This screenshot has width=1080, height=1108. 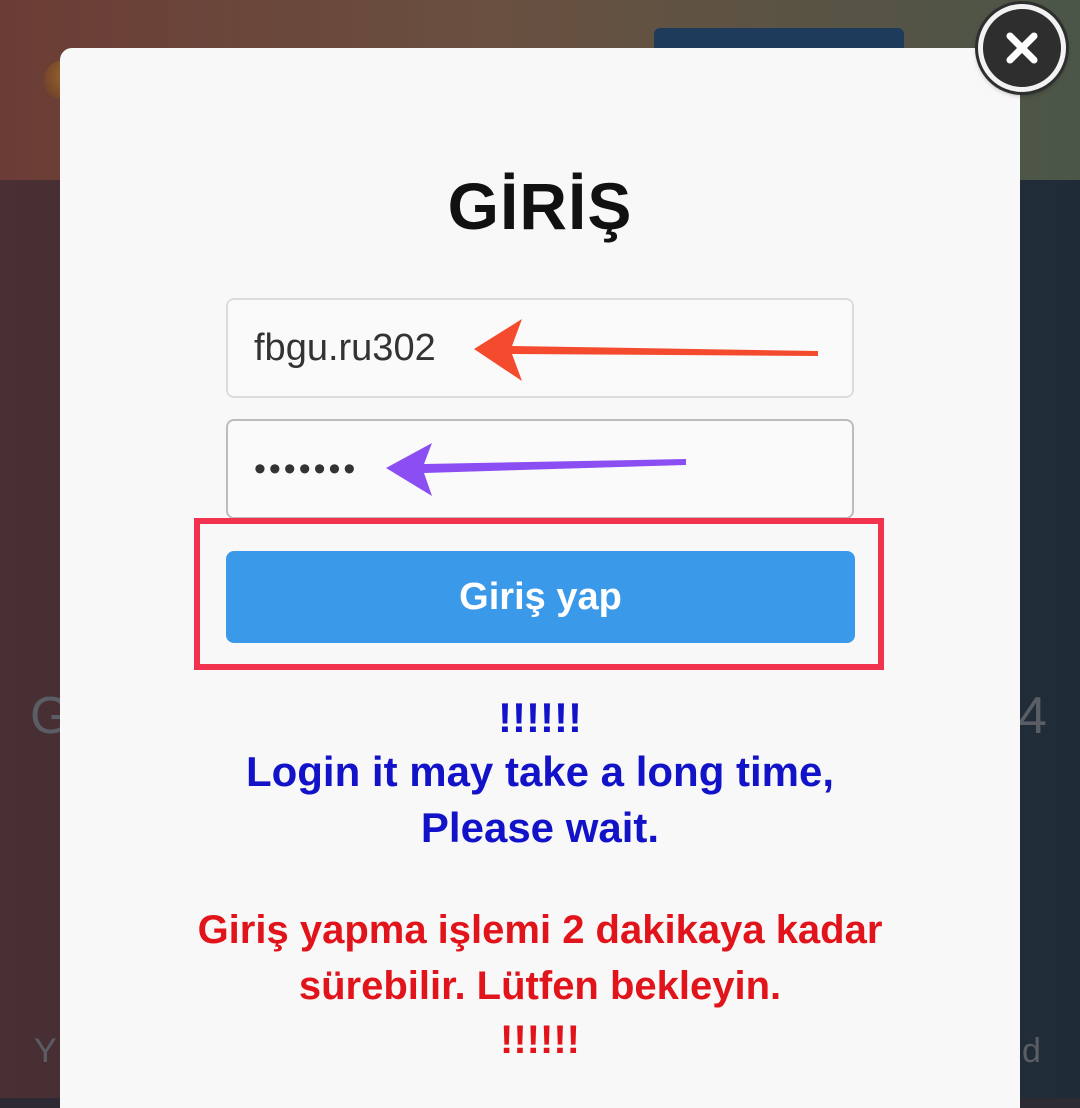 I want to click on close-icon, so click(x=1022, y=48).